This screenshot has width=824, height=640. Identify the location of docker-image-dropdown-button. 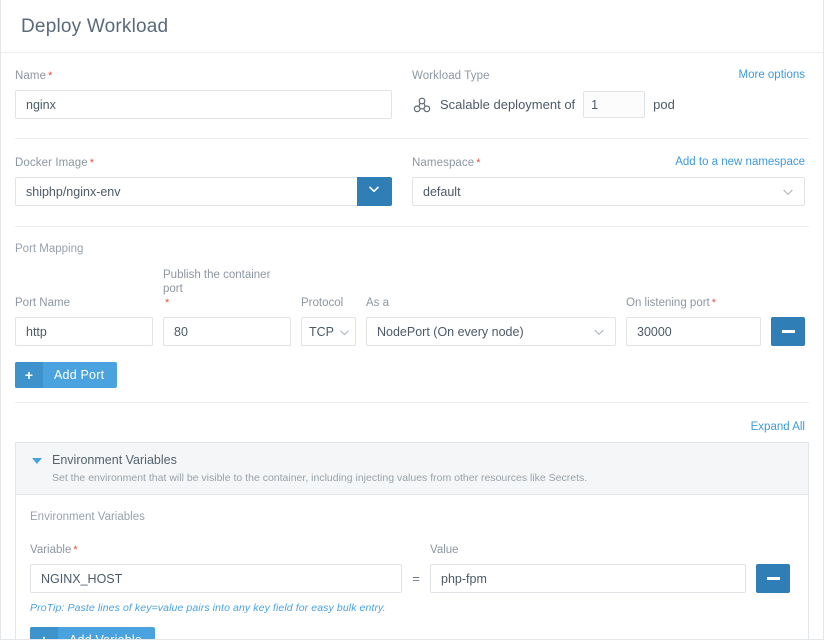
(374, 191).